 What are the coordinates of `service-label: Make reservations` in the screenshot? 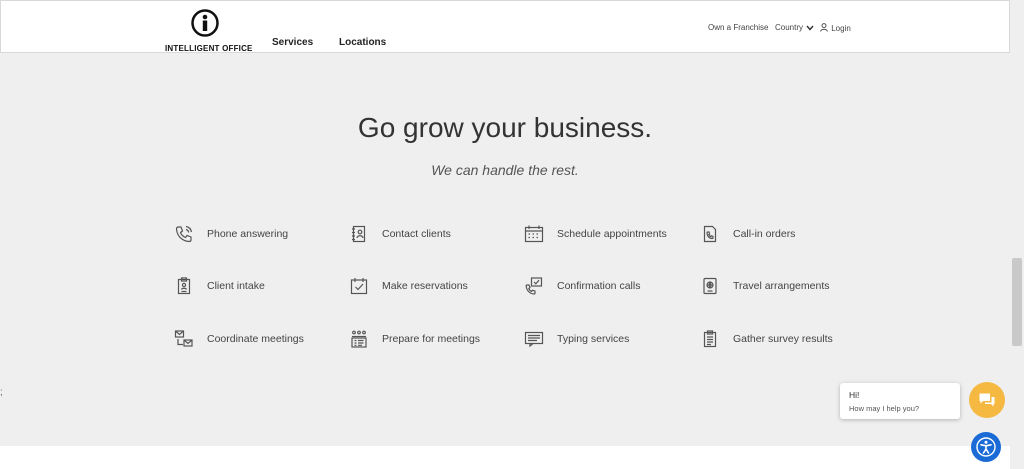 It's located at (425, 286).